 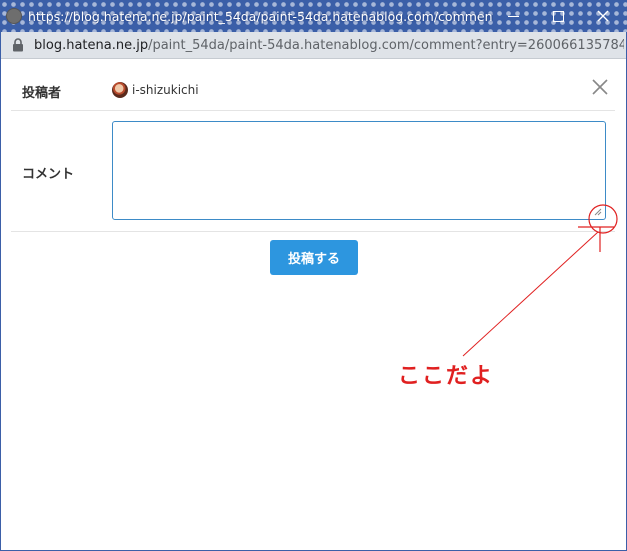 What do you see at coordinates (314, 257) in the screenshot?
I see `submit-button: 投稿する` at bounding box center [314, 257].